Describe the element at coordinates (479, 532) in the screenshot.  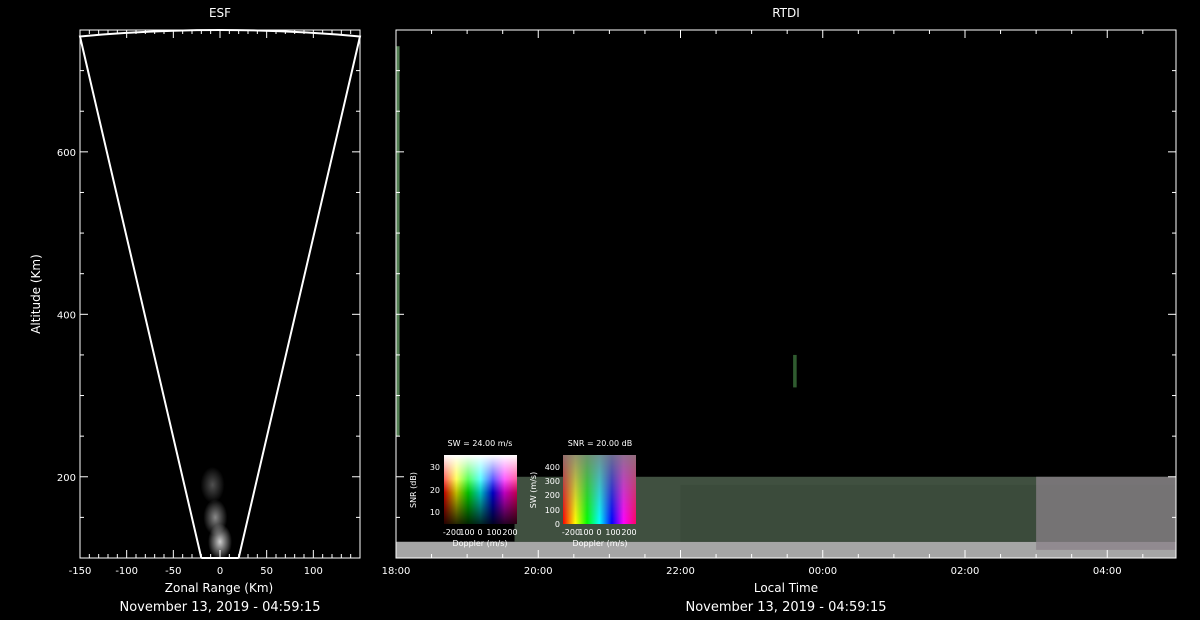
I see `color-key-sw-xtick: 0` at that location.